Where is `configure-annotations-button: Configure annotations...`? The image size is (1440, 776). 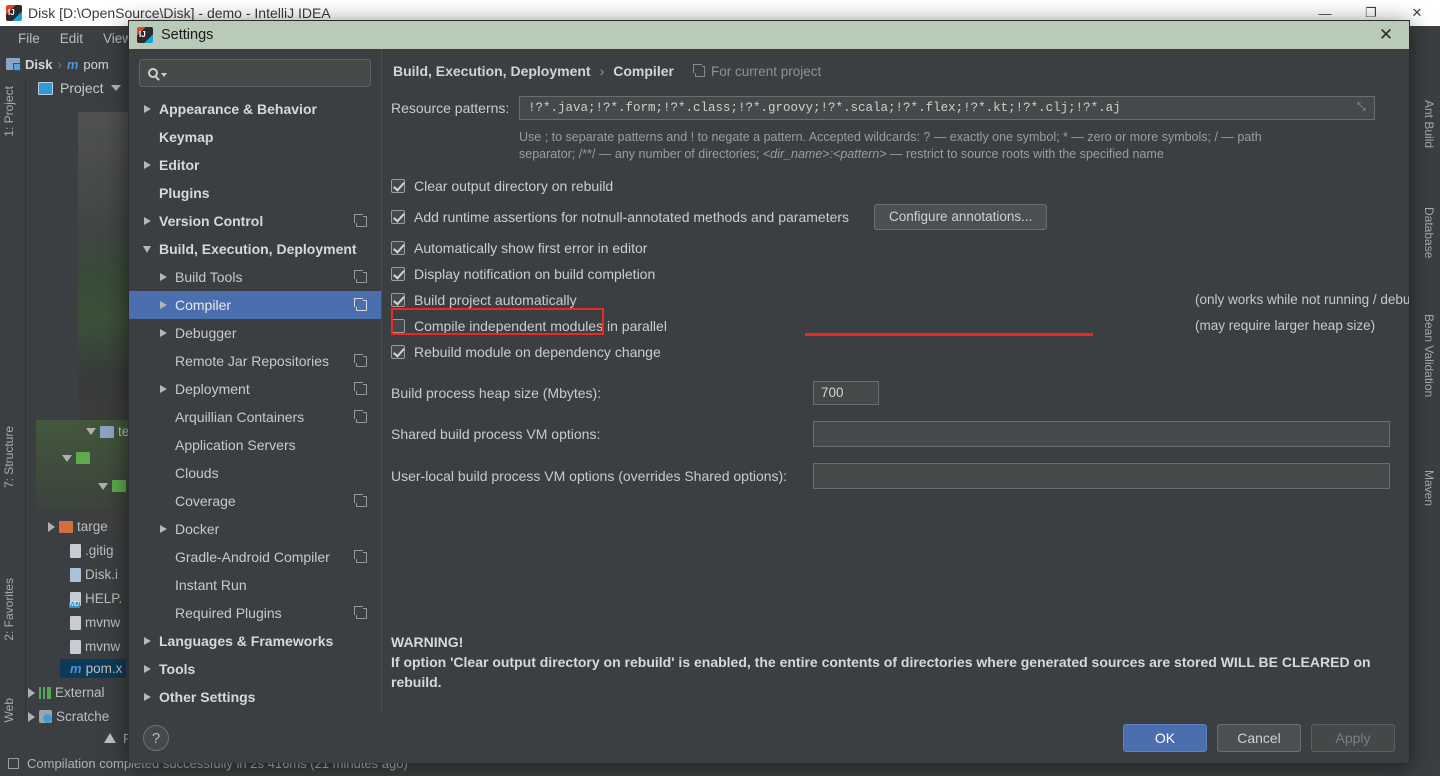 configure-annotations-button: Configure annotations... is located at coordinates (961, 216).